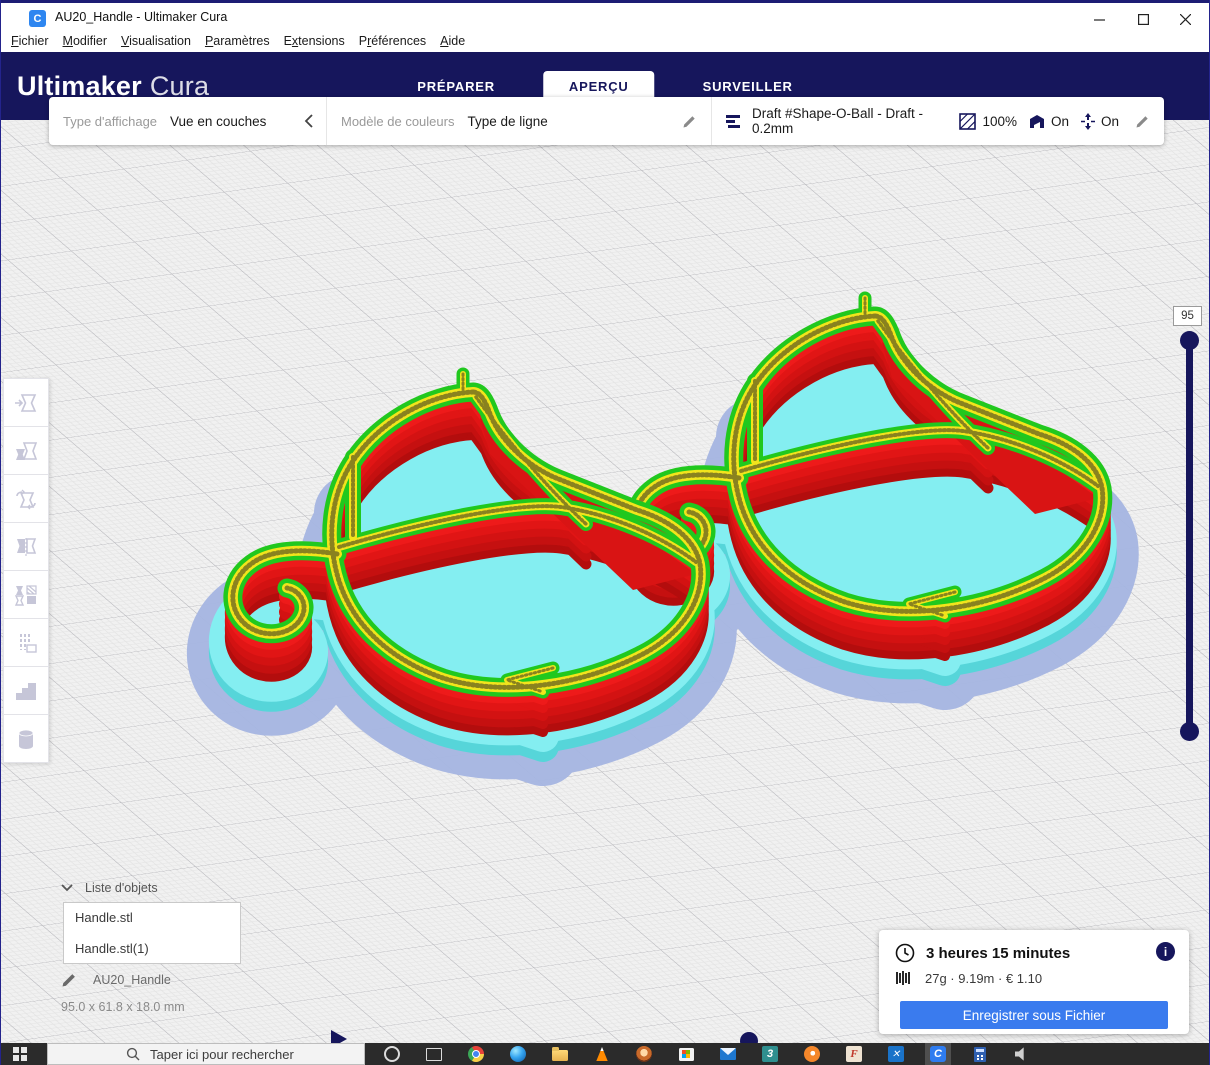  I want to click on taskbar-search, so click(206, 1054).